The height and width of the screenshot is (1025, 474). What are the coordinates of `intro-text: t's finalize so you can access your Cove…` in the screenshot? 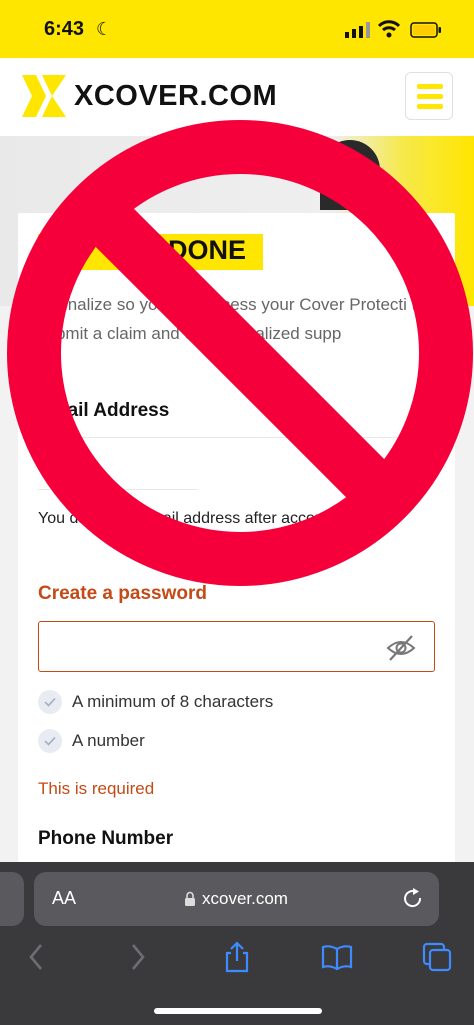 It's located at (234, 319).